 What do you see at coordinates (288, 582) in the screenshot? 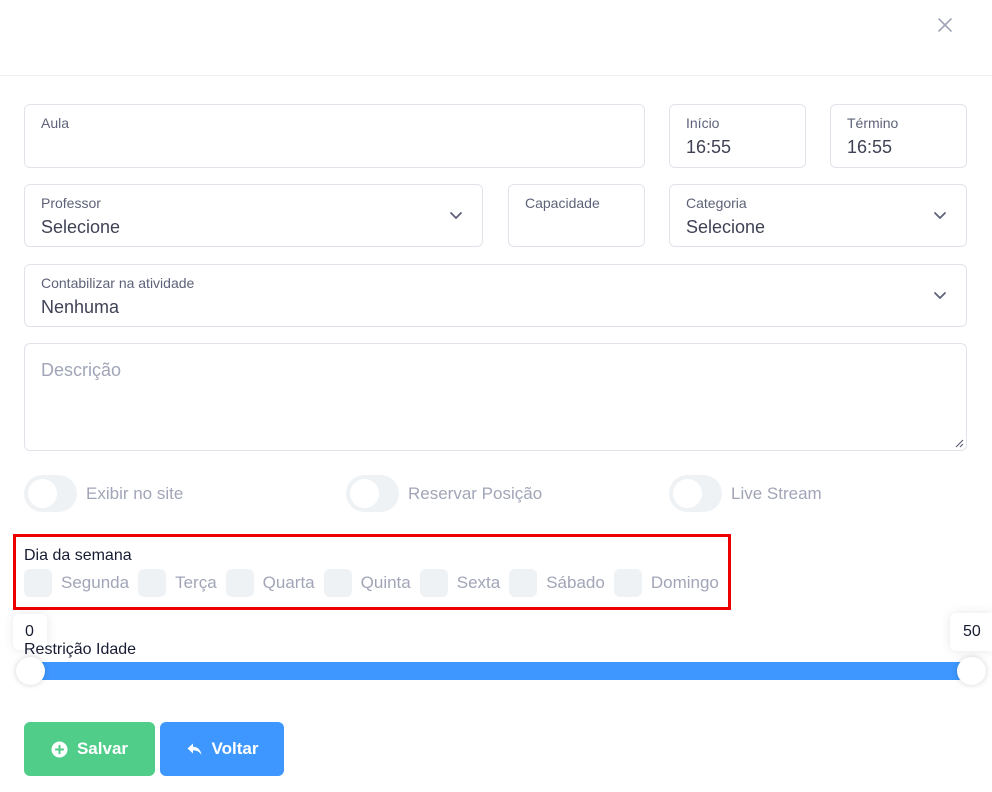
I see `day-label: Quarta` at bounding box center [288, 582].